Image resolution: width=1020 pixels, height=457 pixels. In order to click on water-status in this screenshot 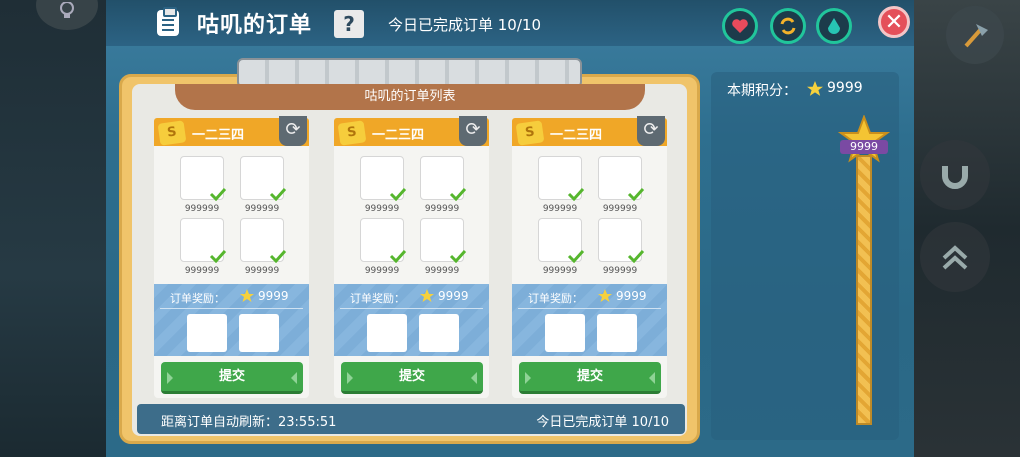, I will do `click(834, 26)`.